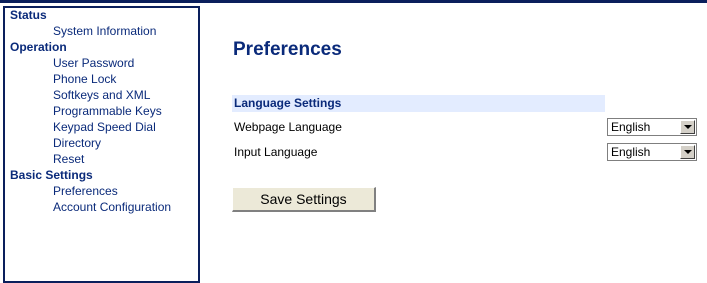  I want to click on input-language-select: English, so click(652, 152).